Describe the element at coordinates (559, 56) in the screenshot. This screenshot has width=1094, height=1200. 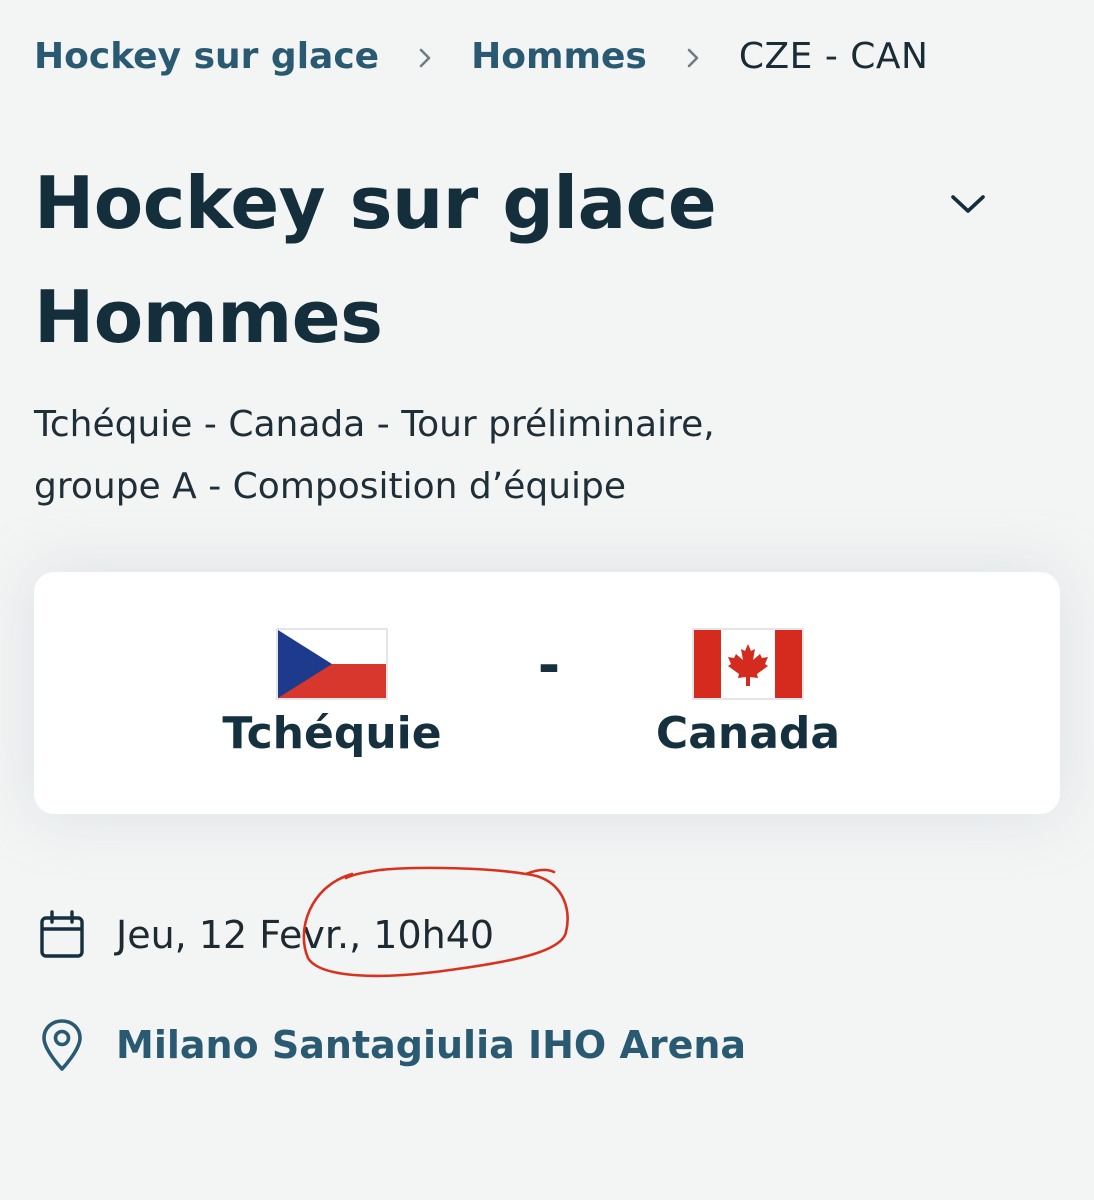
I see `breadcrumb-link-hommes: Hommes` at that location.